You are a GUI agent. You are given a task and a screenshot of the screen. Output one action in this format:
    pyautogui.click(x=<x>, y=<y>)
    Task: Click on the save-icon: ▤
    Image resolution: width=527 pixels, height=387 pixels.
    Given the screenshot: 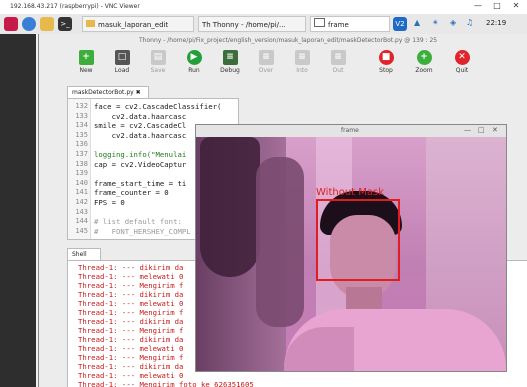 What is the action you would take?
    pyautogui.click(x=158, y=57)
    